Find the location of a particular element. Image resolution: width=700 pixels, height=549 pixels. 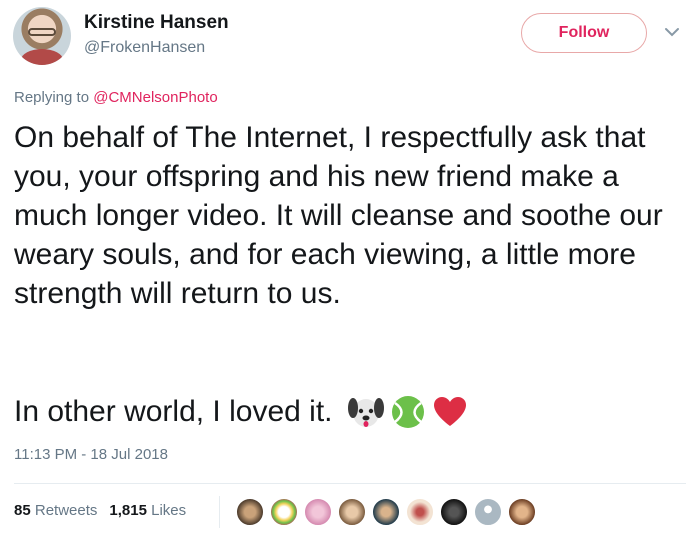

reply-prefix: Replying to is located at coordinates (54, 97).